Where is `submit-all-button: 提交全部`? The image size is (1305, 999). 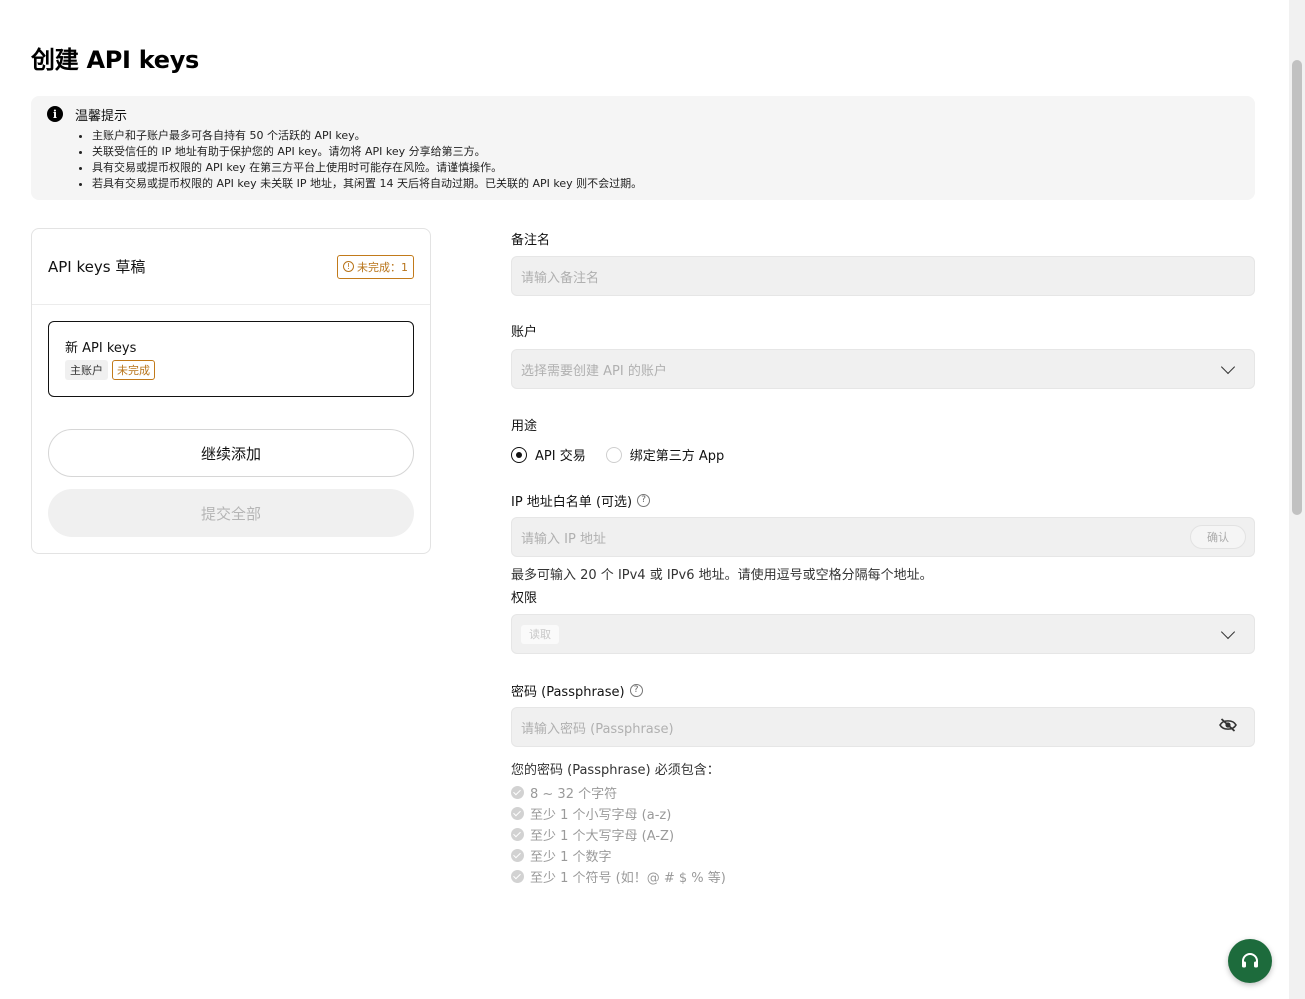
submit-all-button: 提交全部 is located at coordinates (231, 513).